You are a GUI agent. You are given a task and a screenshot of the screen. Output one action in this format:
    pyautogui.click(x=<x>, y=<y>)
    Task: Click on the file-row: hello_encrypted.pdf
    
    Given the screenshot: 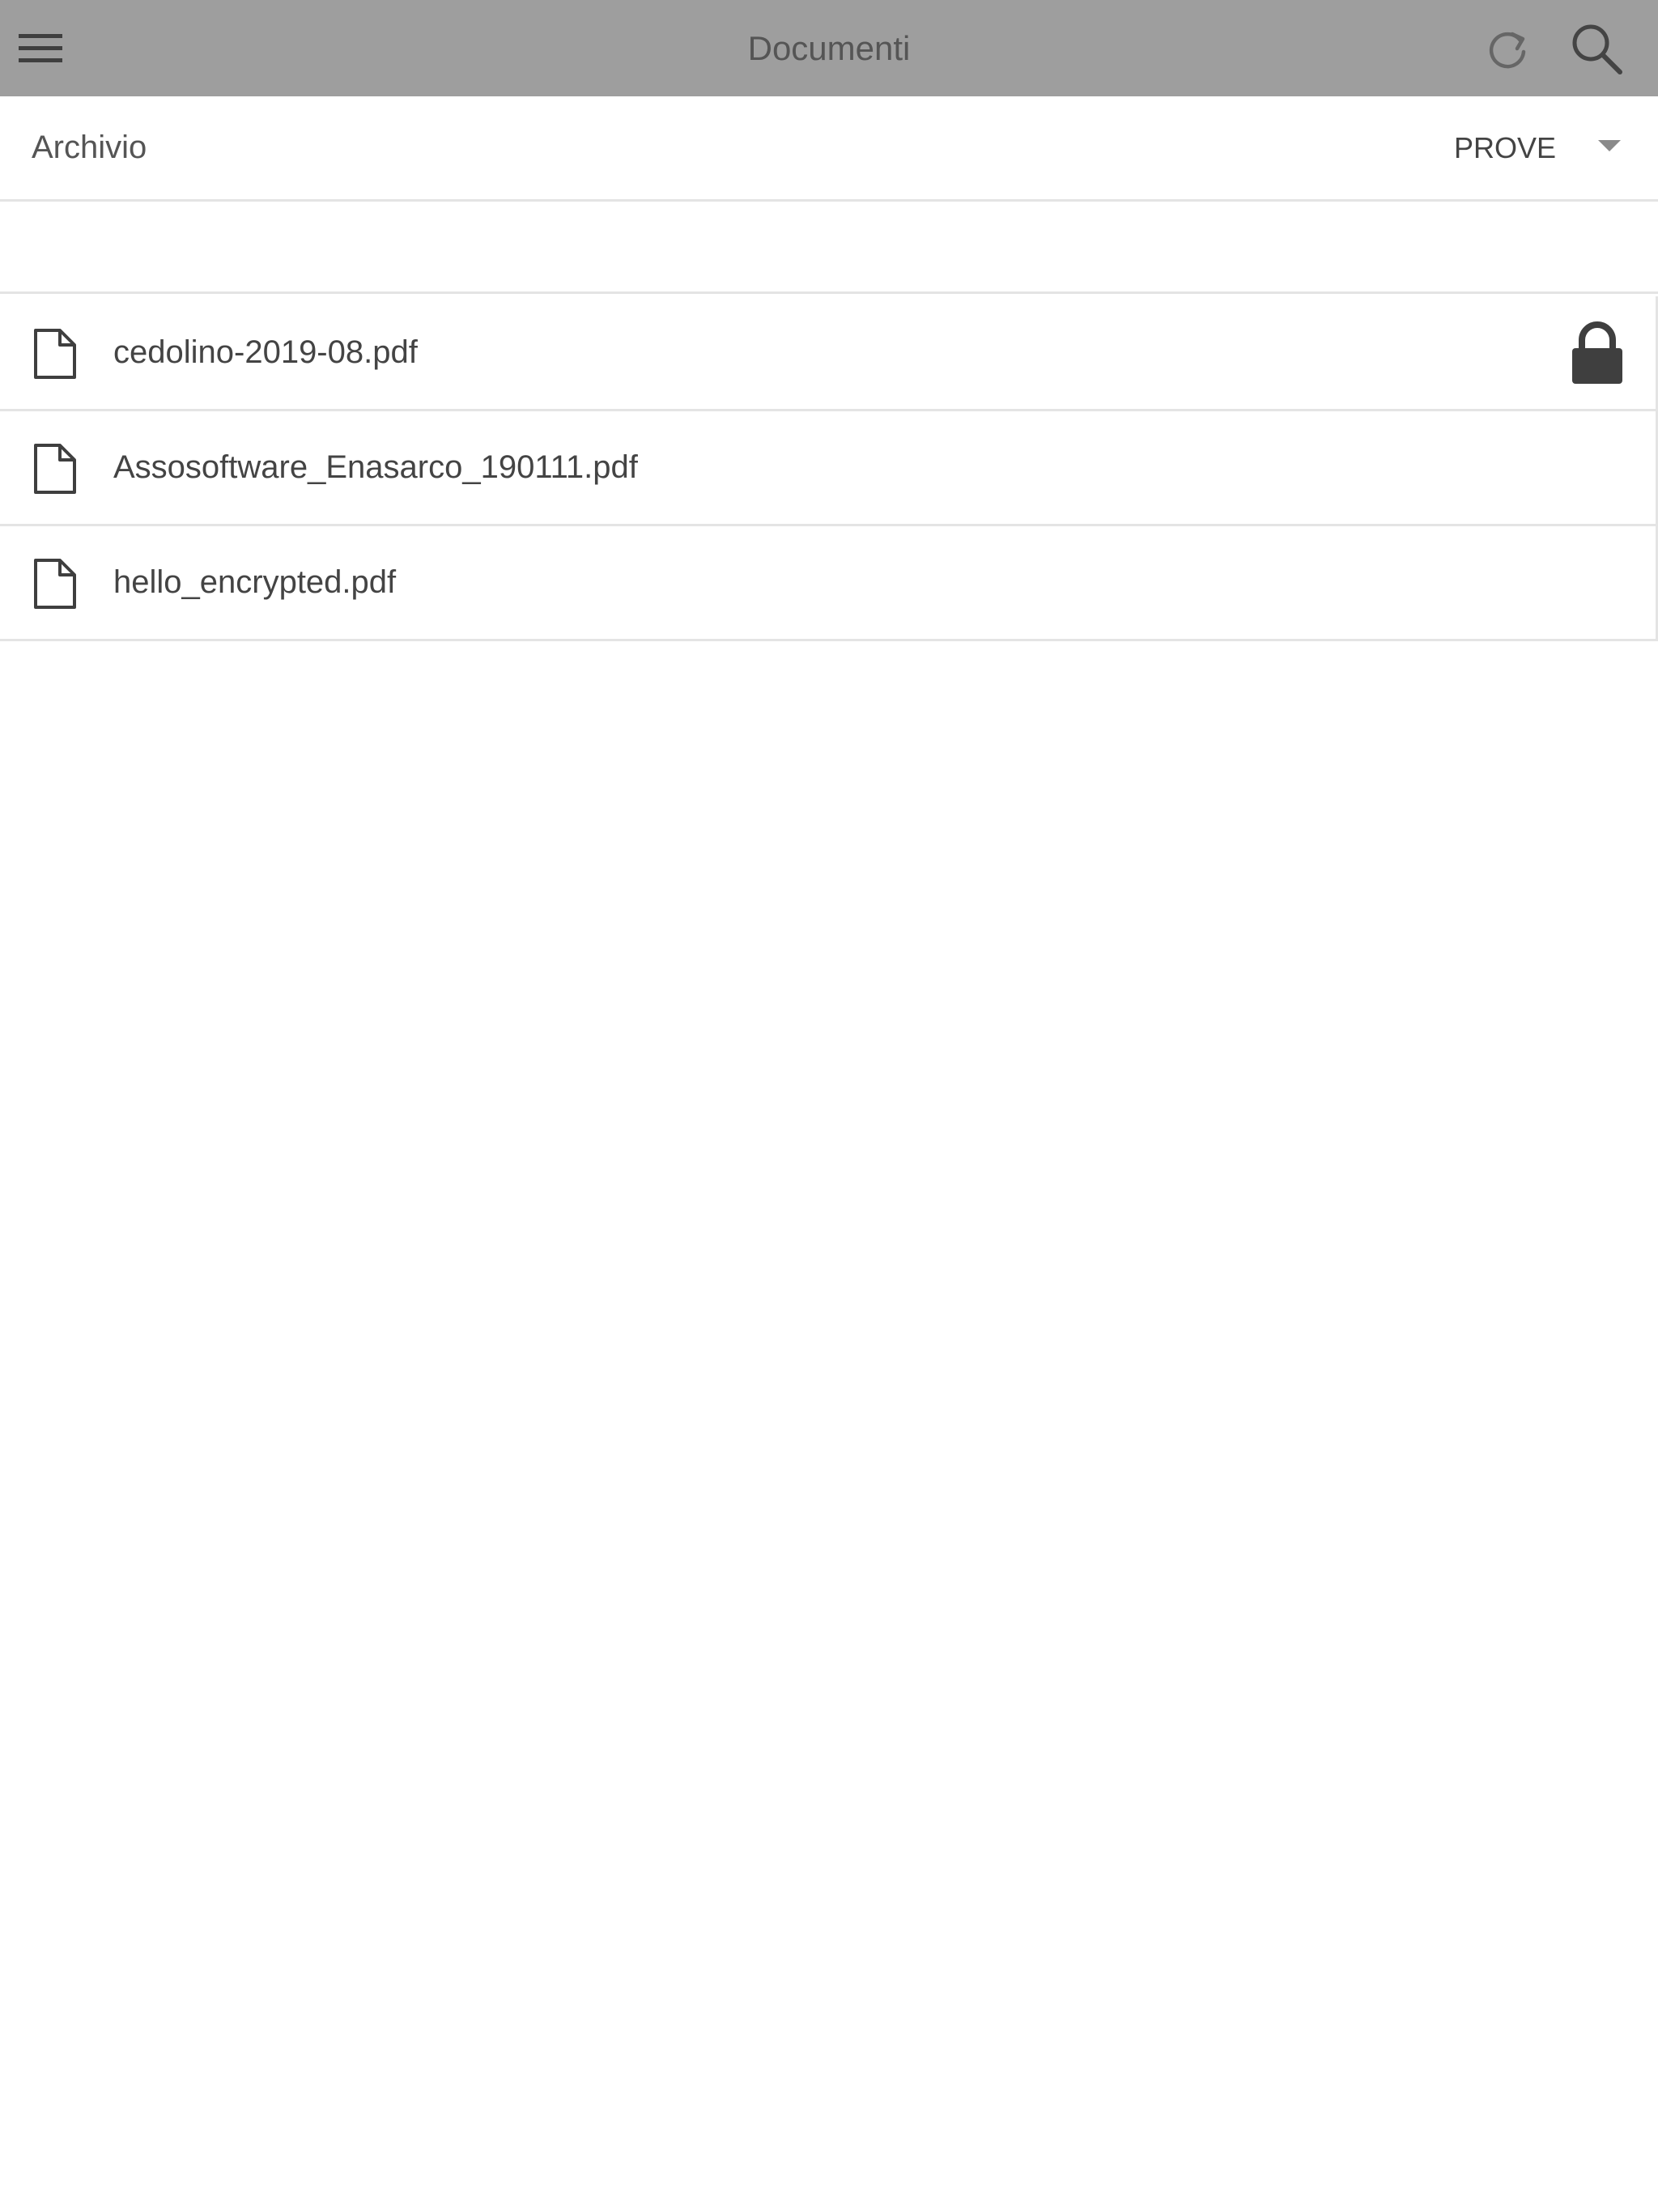 What is the action you would take?
    pyautogui.click(x=829, y=584)
    